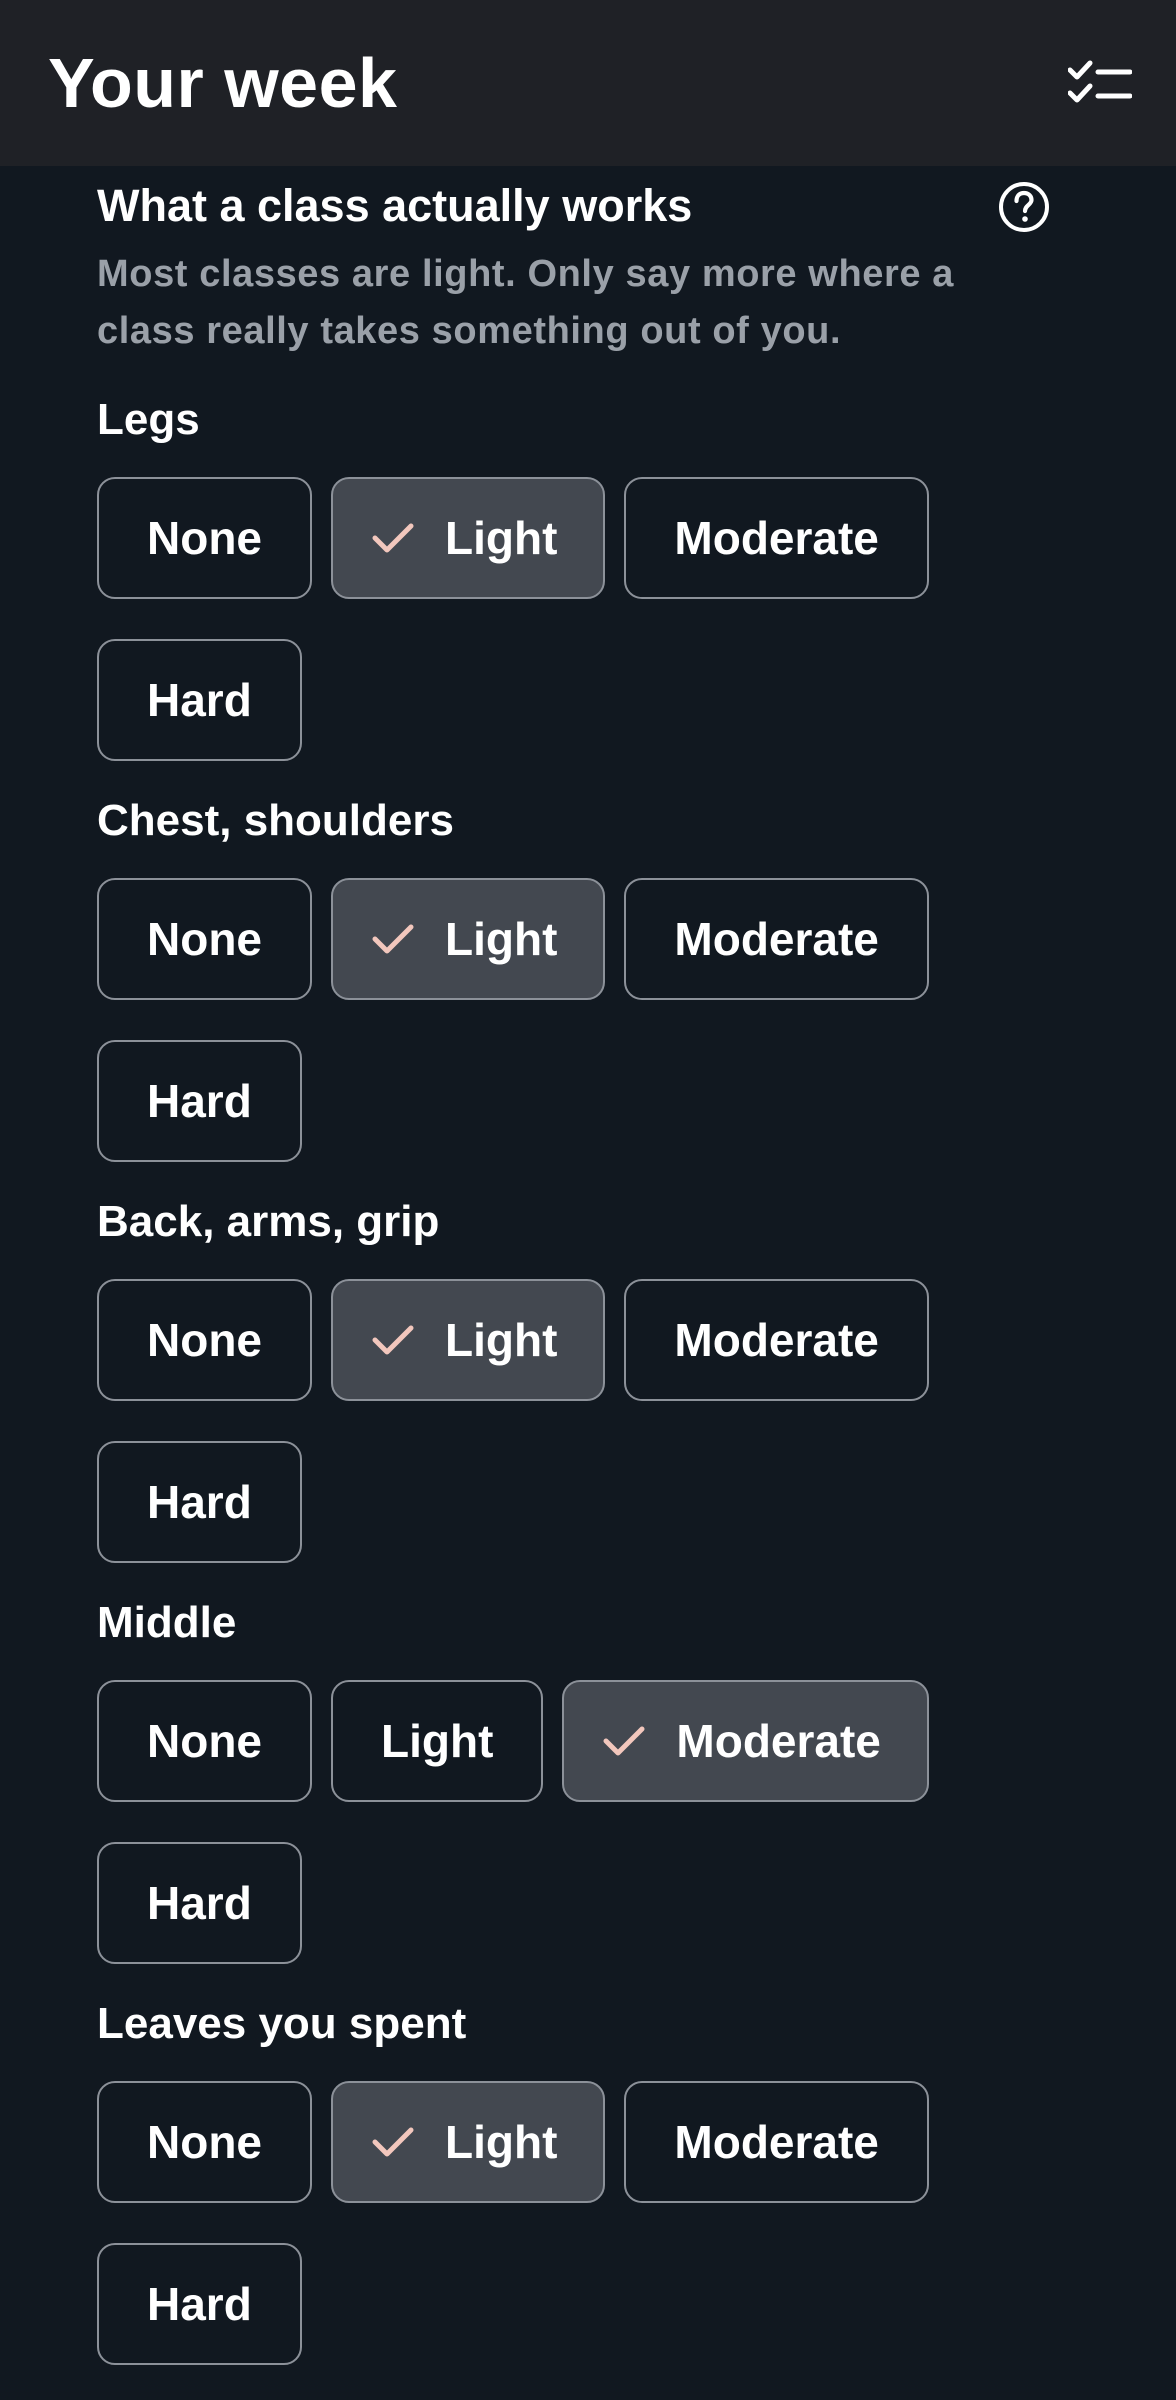 This screenshot has height=2400, width=1176. I want to click on help-button, so click(1024, 207).